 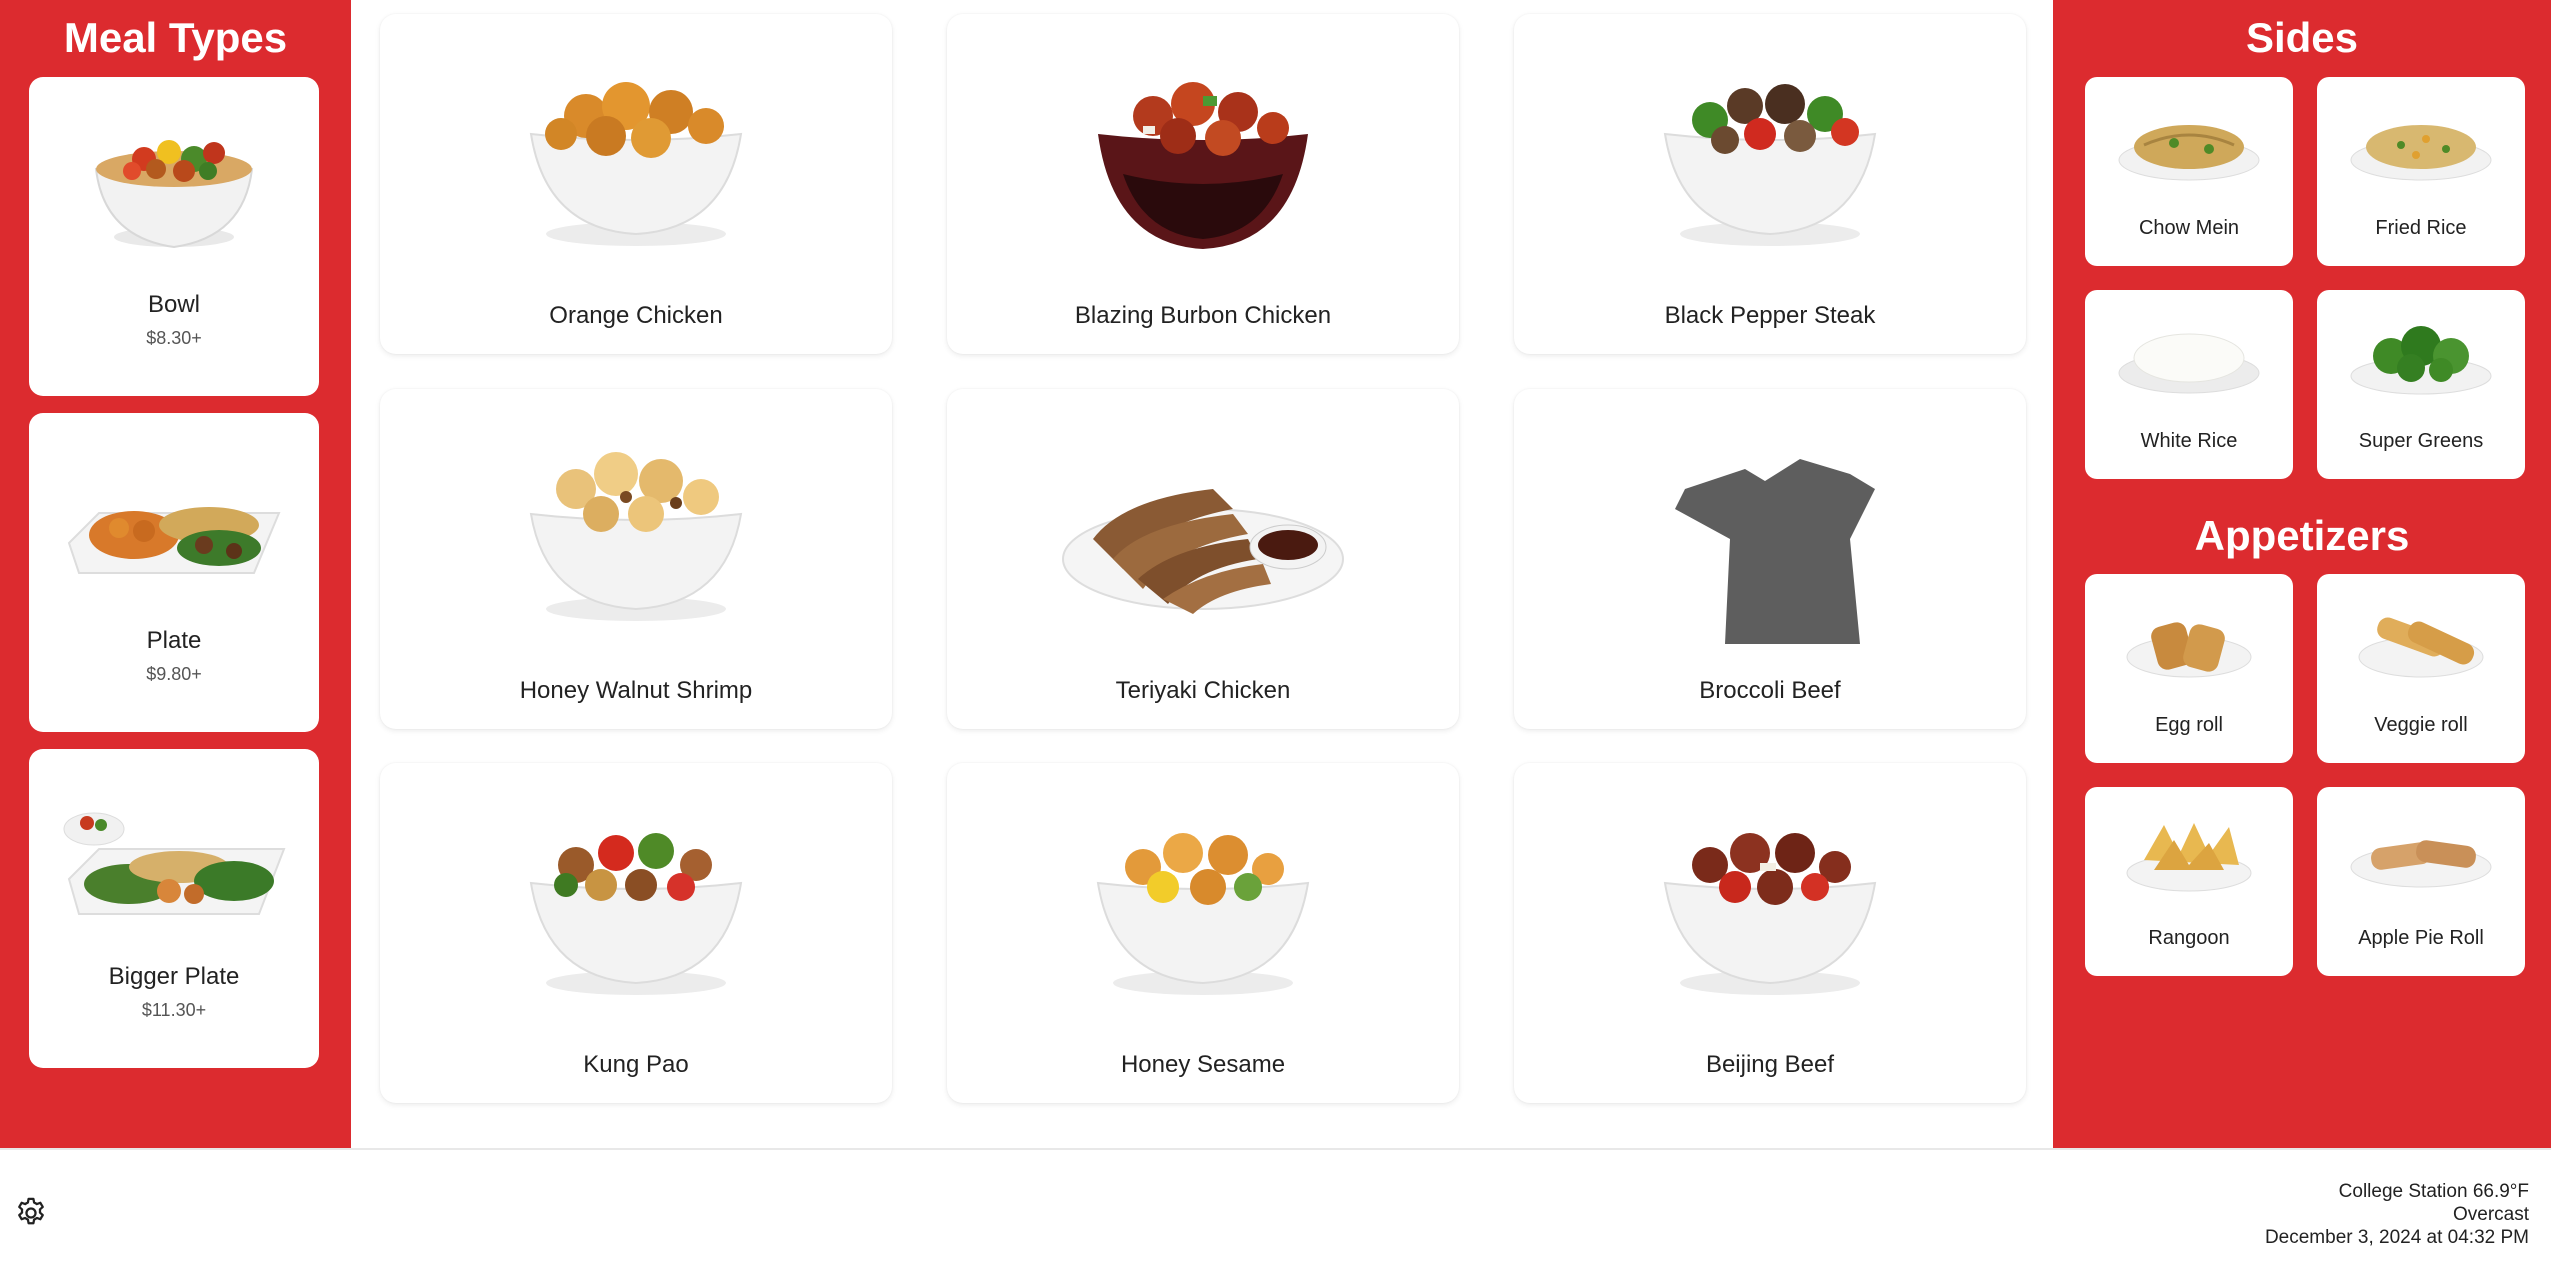 I want to click on rangoon-image, so click(x=2189, y=857).